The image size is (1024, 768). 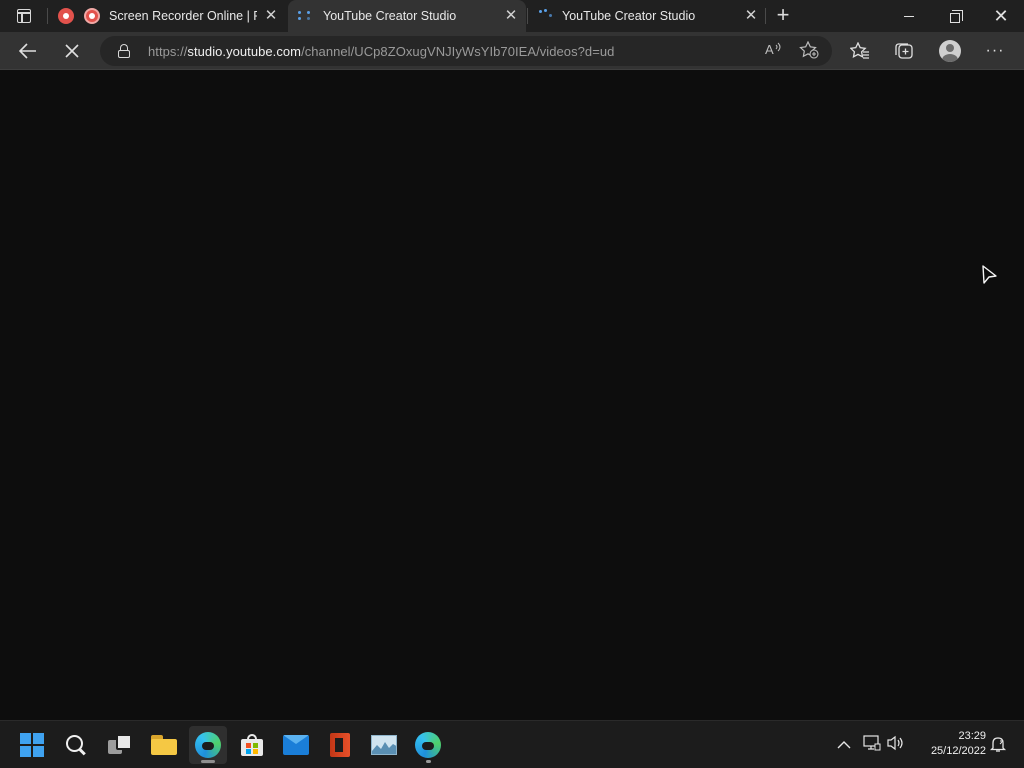 I want to click on read-aloud-icon: A, so click(x=773, y=51).